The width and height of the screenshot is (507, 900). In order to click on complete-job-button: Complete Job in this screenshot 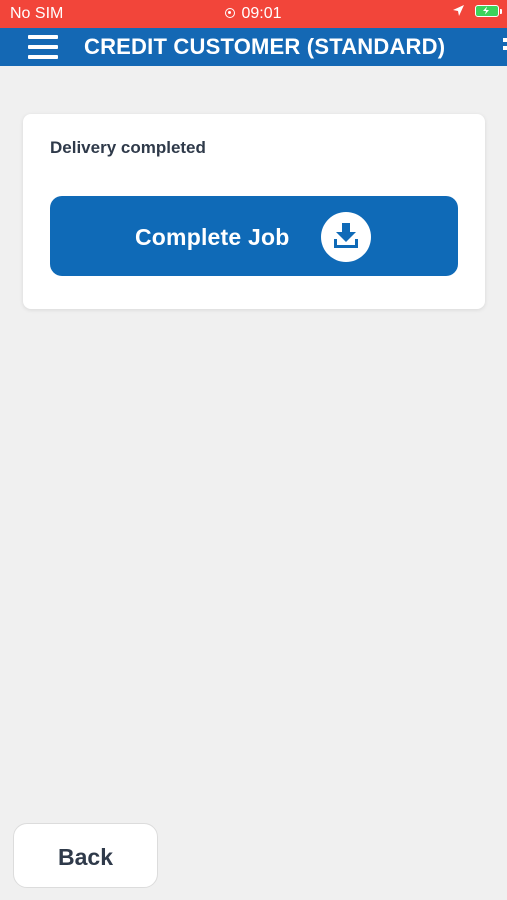, I will do `click(254, 236)`.